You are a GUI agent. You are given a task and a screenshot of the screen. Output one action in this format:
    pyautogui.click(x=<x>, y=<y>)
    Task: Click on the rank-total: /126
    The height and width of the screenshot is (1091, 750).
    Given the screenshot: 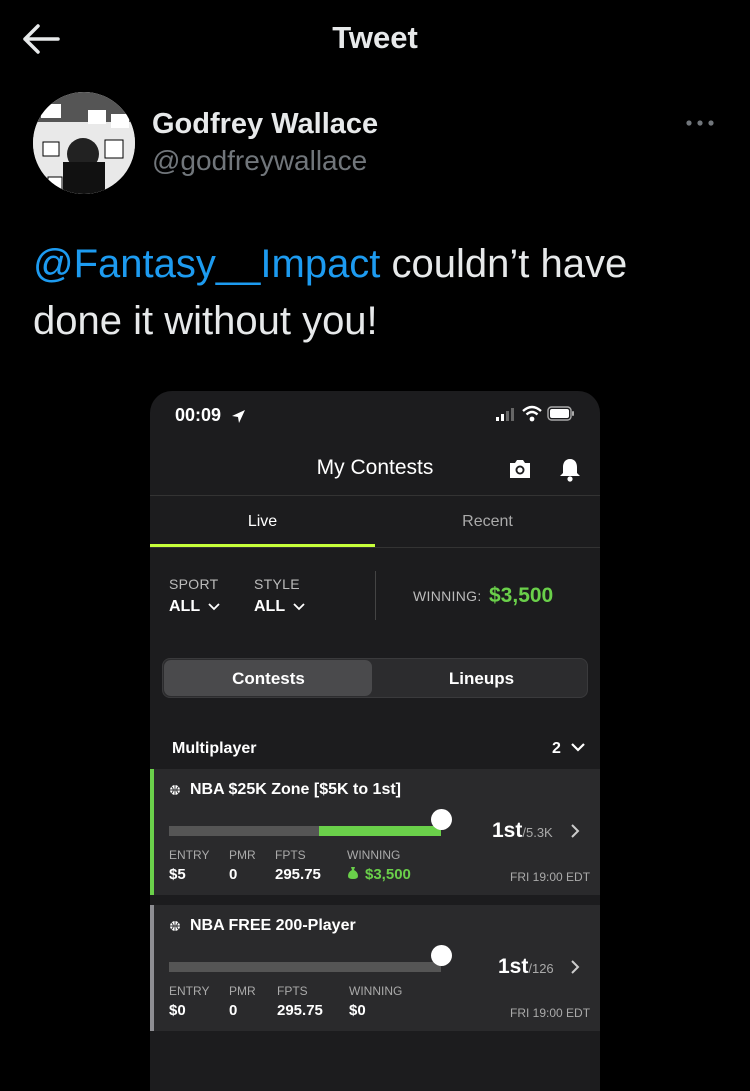 What is the action you would take?
    pyautogui.click(x=541, y=968)
    